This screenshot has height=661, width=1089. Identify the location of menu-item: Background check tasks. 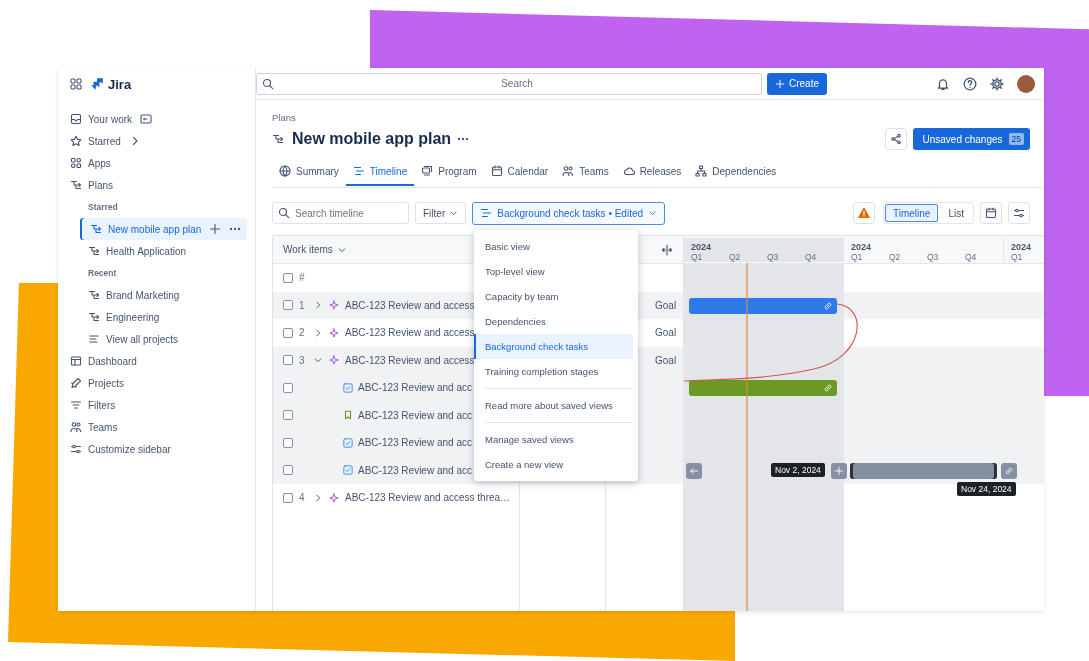
(553, 346).